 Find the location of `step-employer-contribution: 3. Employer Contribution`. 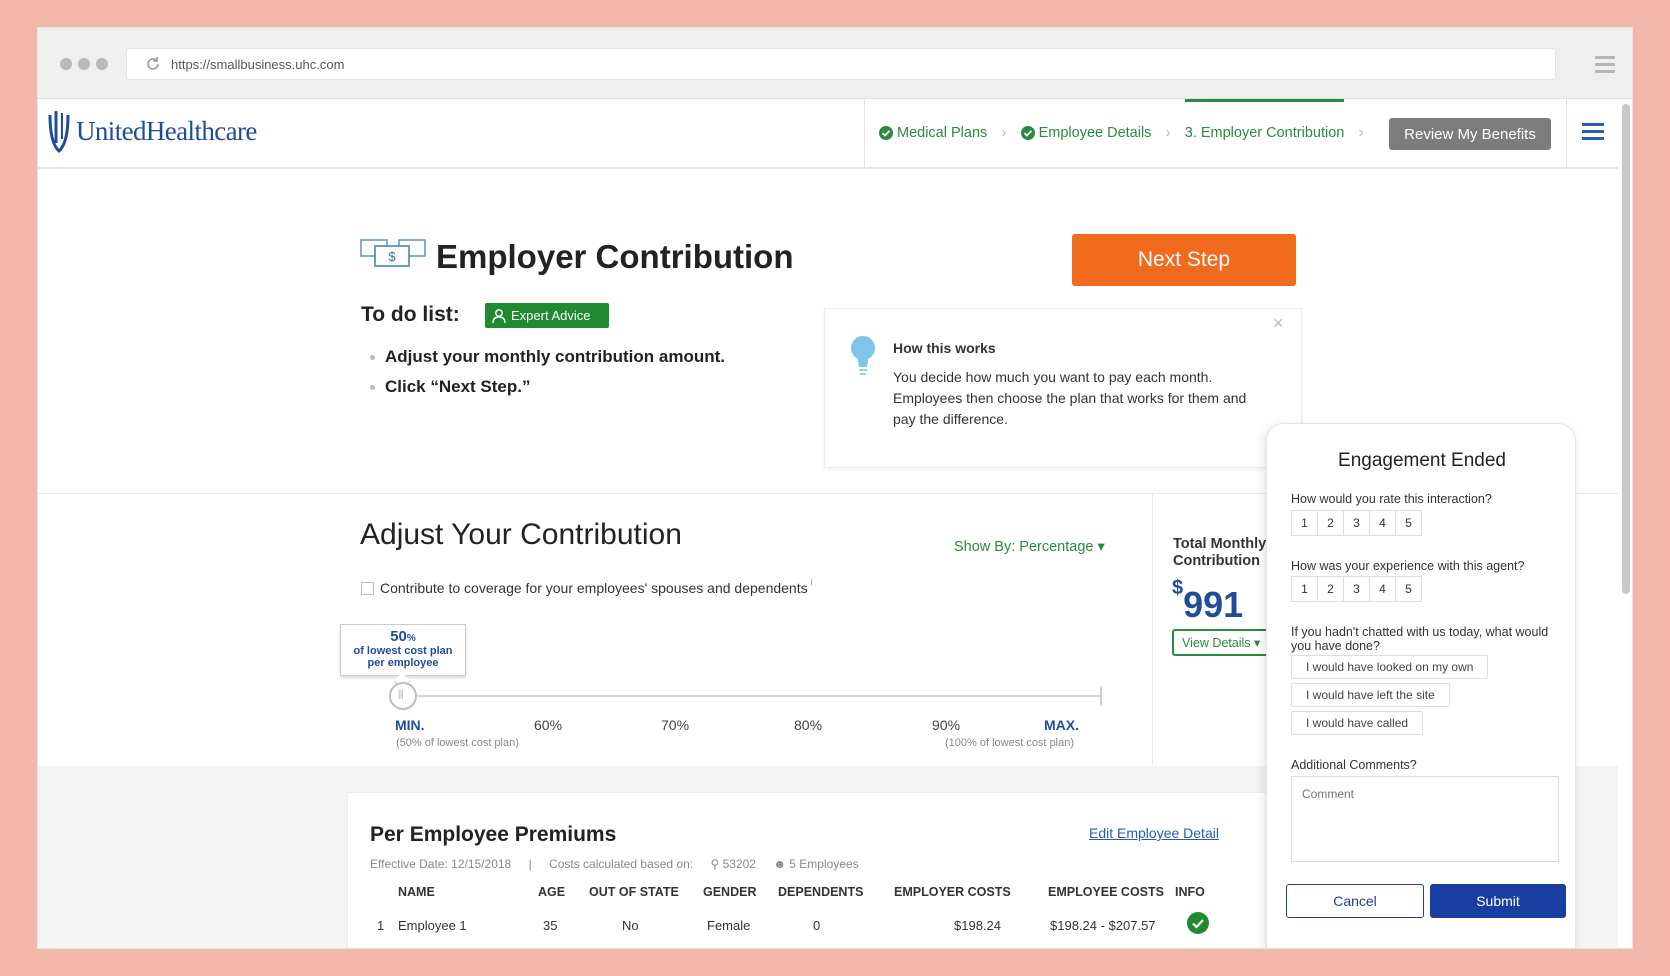

step-employer-contribution: 3. Employer Contribution is located at coordinates (1264, 120).